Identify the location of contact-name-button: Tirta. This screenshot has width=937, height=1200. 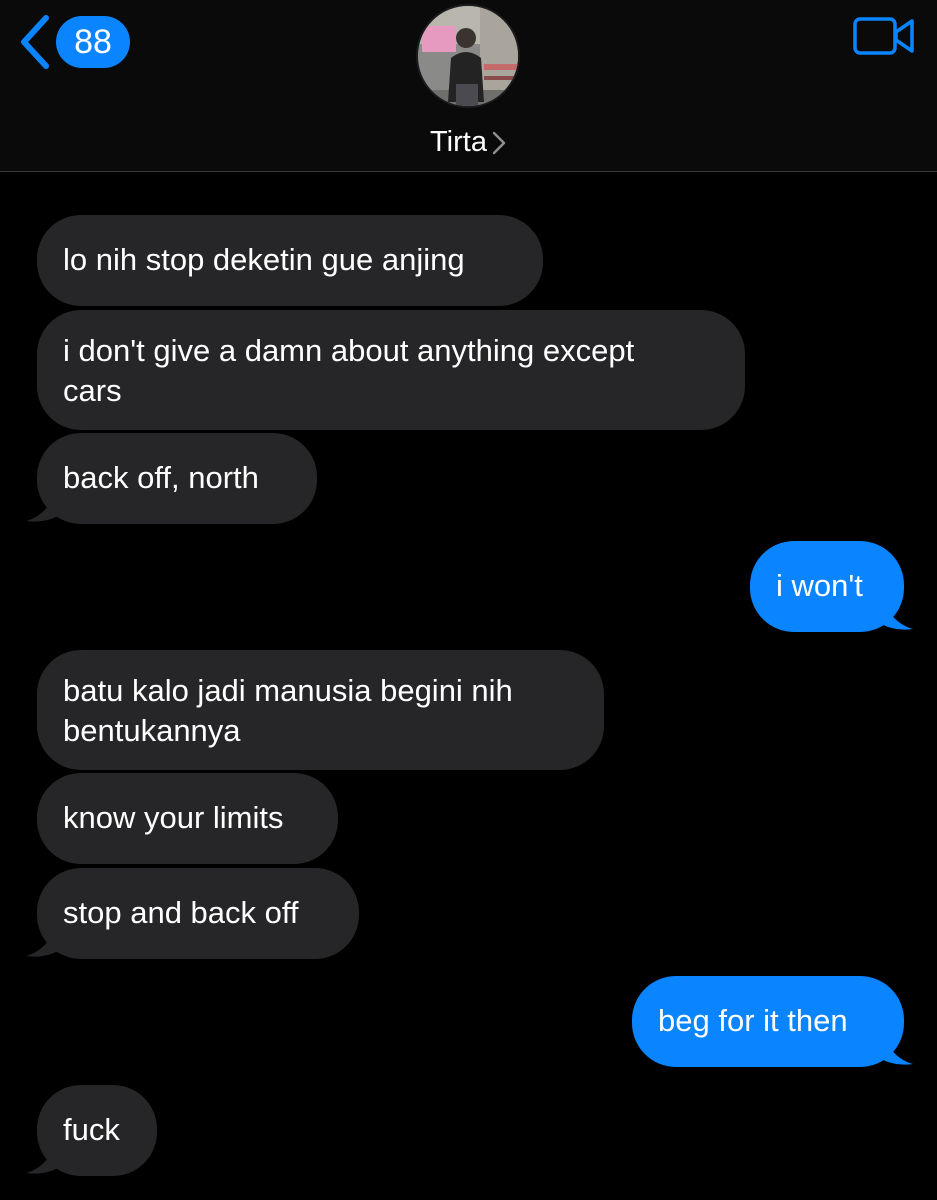
(468, 142).